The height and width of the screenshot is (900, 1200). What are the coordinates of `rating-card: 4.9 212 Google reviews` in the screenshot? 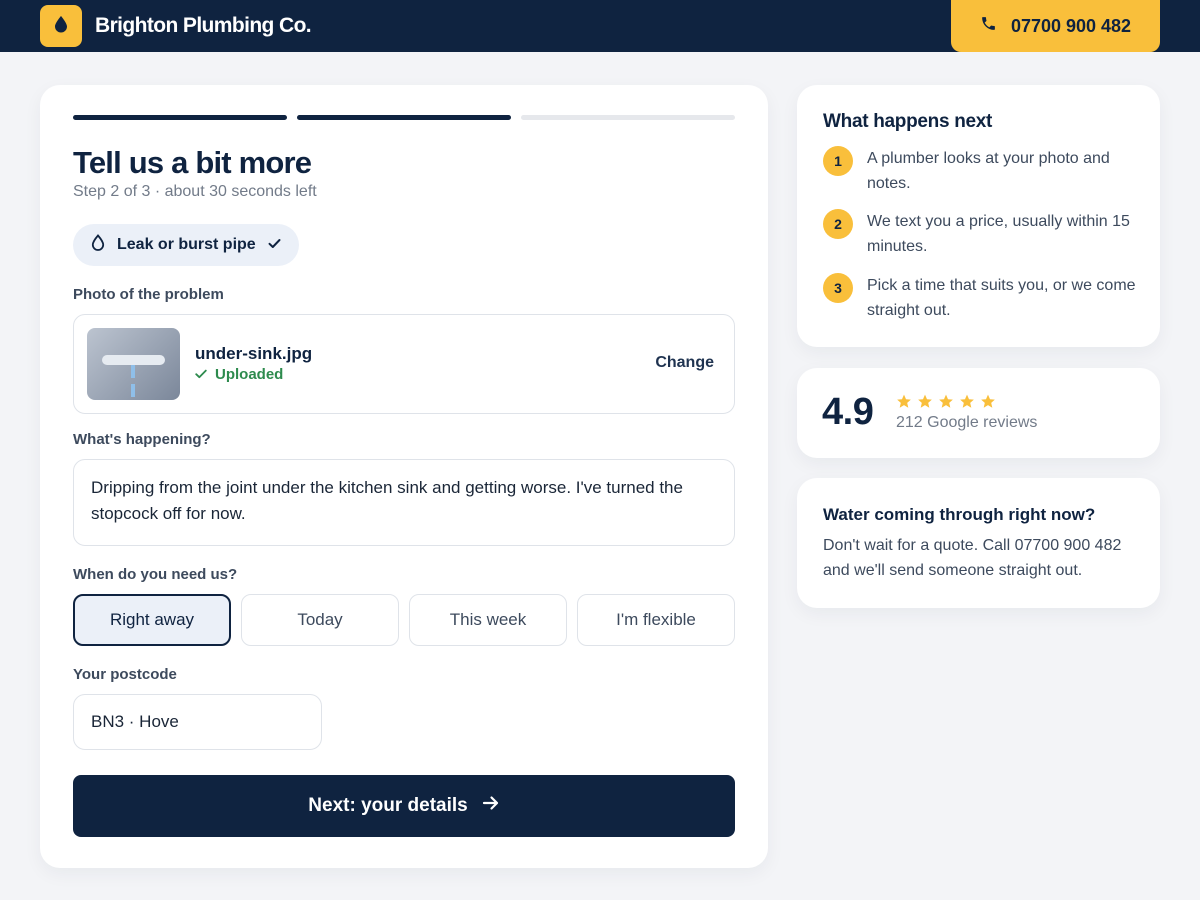 It's located at (978, 413).